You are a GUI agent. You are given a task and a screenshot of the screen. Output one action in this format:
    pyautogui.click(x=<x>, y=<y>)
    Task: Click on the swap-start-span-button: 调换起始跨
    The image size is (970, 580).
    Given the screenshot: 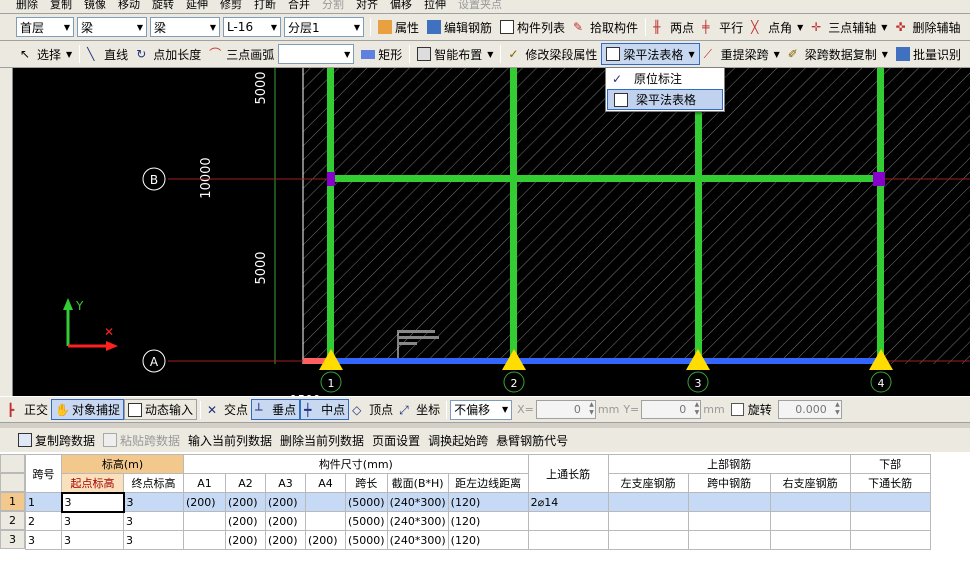 What is the action you would take?
    pyautogui.click(x=458, y=440)
    